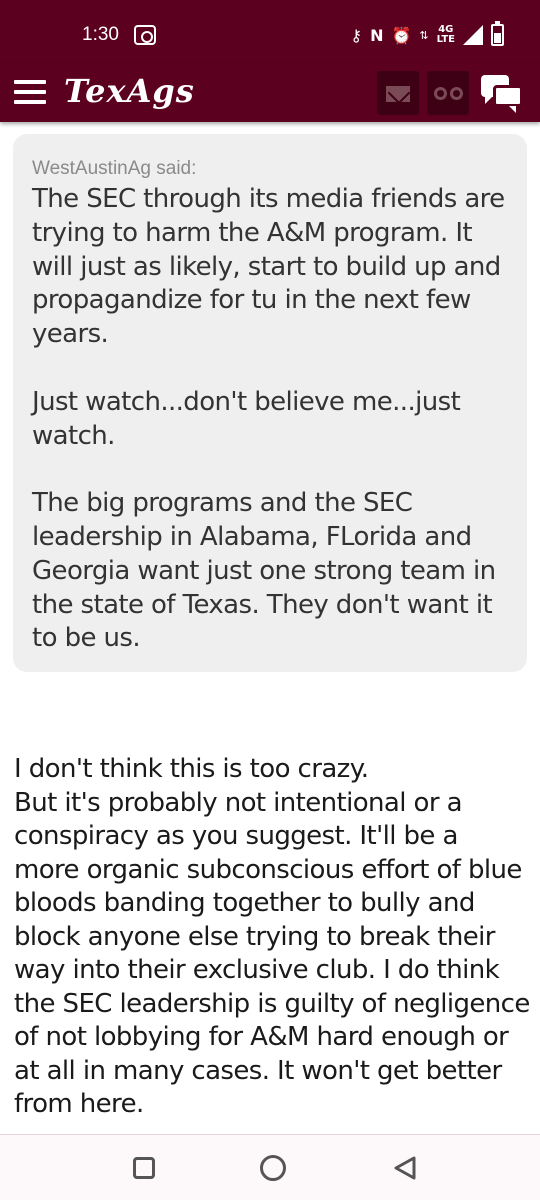  What do you see at coordinates (191, 769) in the screenshot?
I see `reply-line: I don't think this is too crazy.` at bounding box center [191, 769].